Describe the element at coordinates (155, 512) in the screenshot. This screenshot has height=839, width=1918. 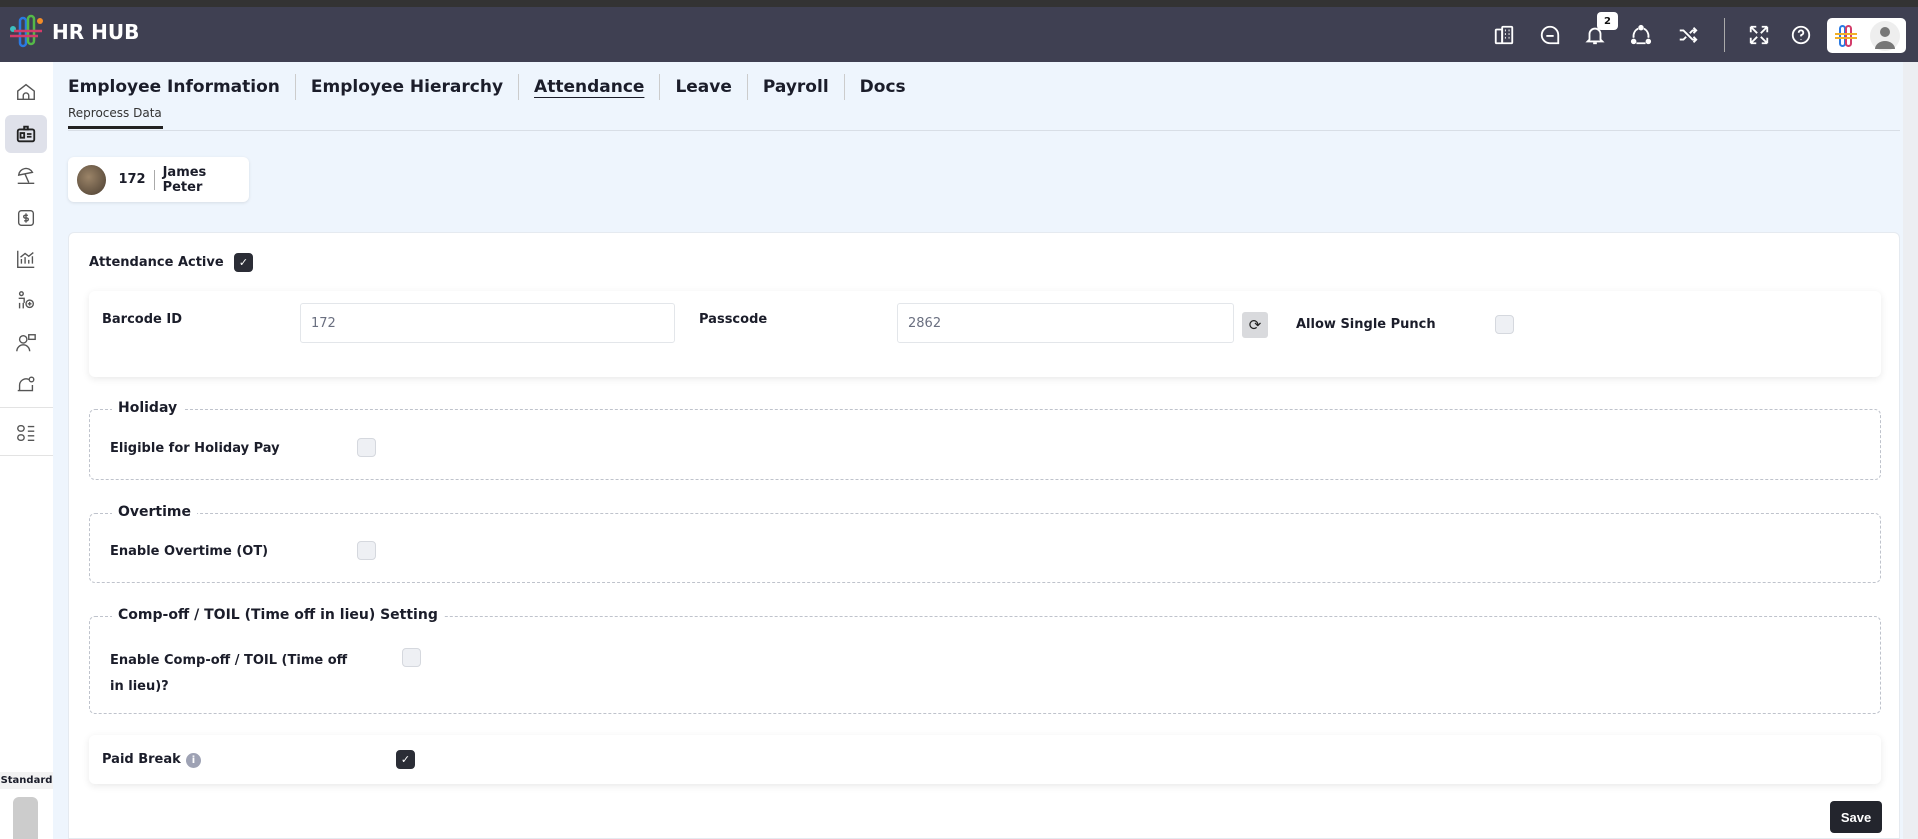
I see `overtime-legend: Overtime` at that location.